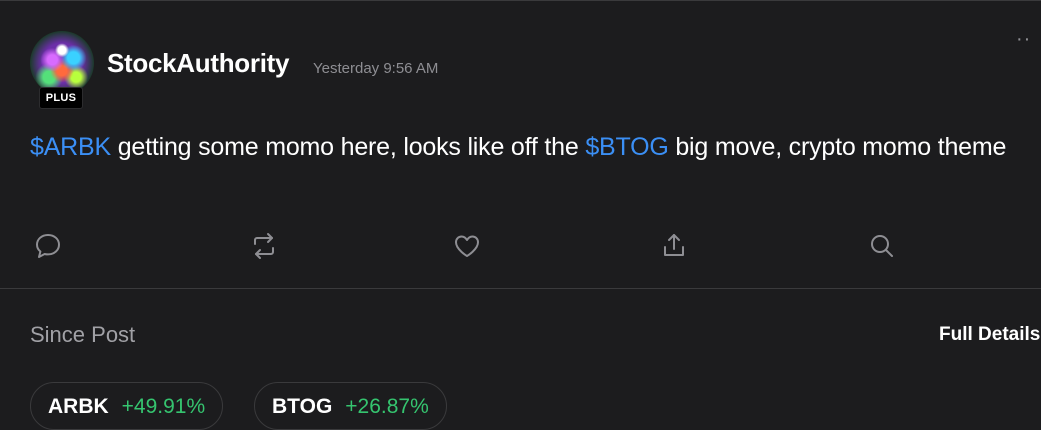  What do you see at coordinates (520, 288) in the screenshot?
I see `section-divider` at bounding box center [520, 288].